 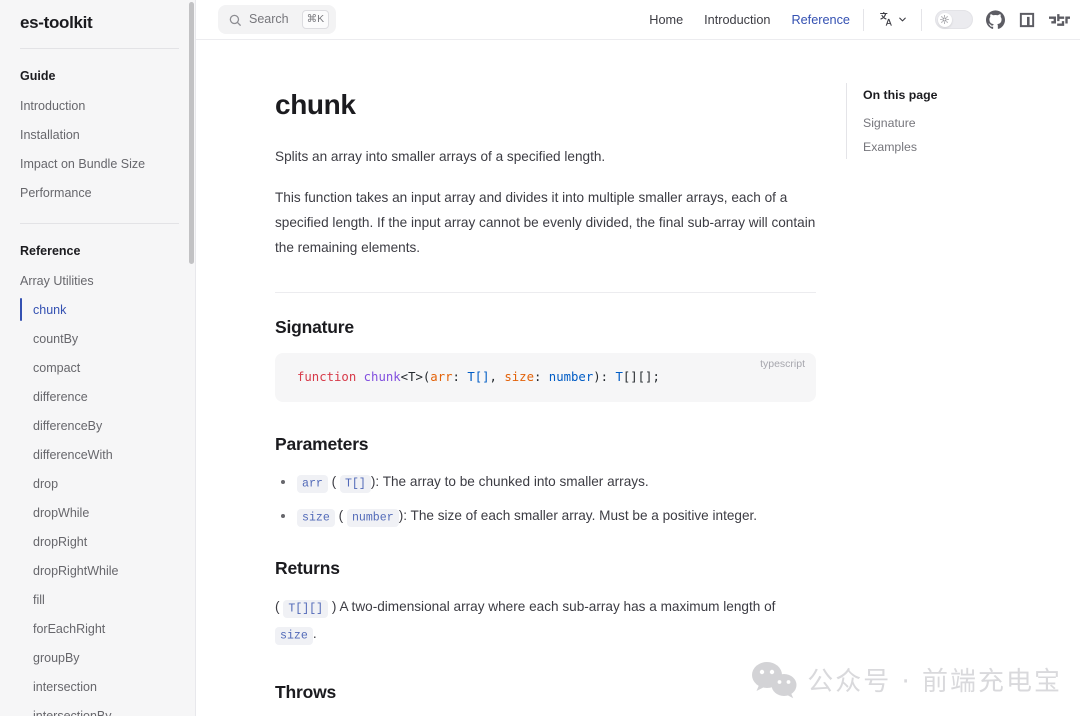 What do you see at coordinates (944, 19) in the screenshot?
I see `sun-icon` at bounding box center [944, 19].